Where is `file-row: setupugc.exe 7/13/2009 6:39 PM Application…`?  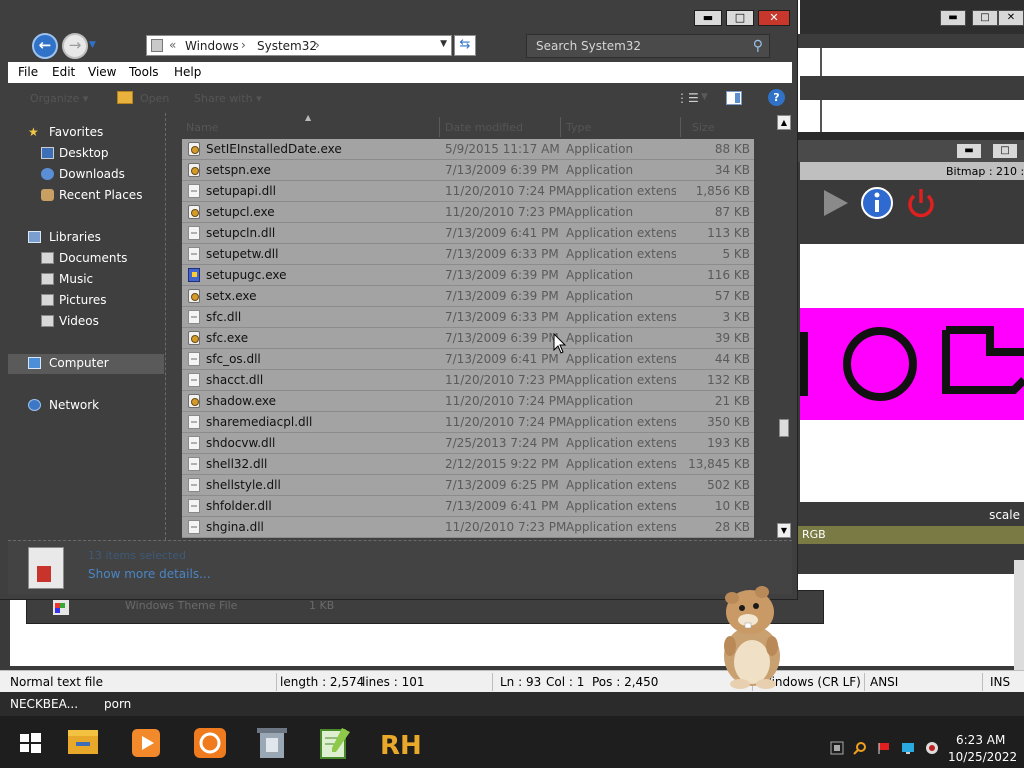 file-row: setupugc.exe 7/13/2009 6:39 PM Application… is located at coordinates (468, 275).